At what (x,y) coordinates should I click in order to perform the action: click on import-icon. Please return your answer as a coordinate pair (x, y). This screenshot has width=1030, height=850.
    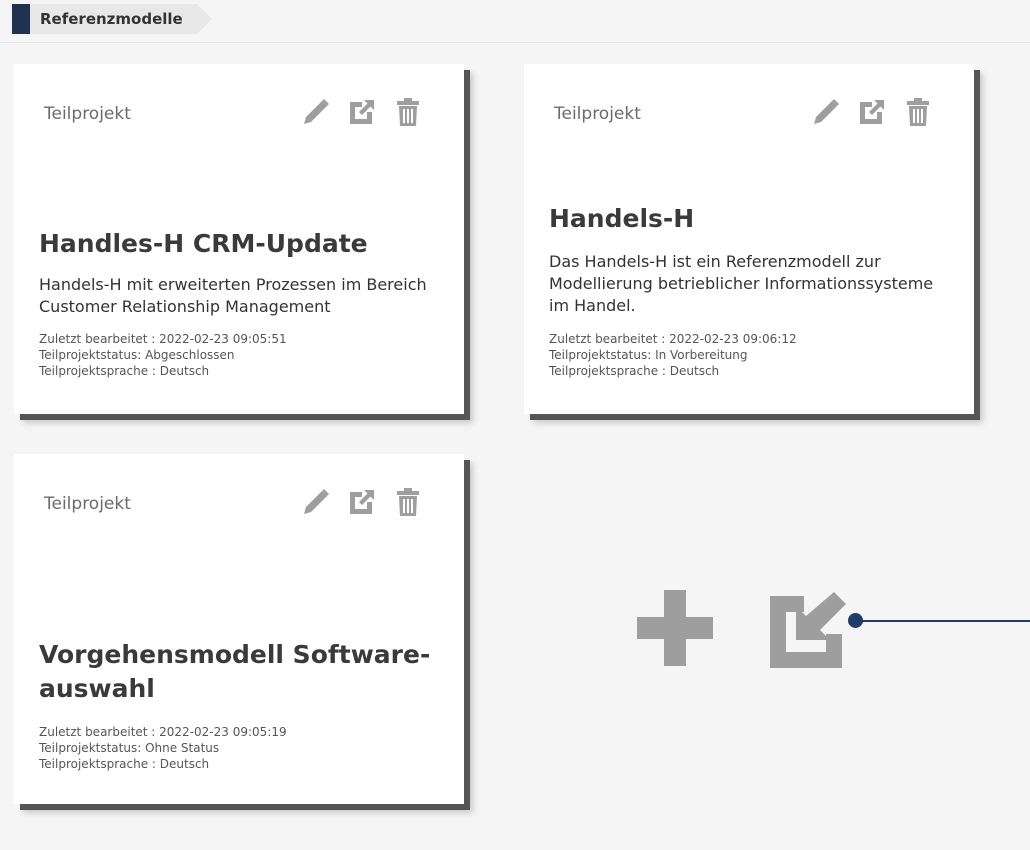
    Looking at the image, I should click on (810, 628).